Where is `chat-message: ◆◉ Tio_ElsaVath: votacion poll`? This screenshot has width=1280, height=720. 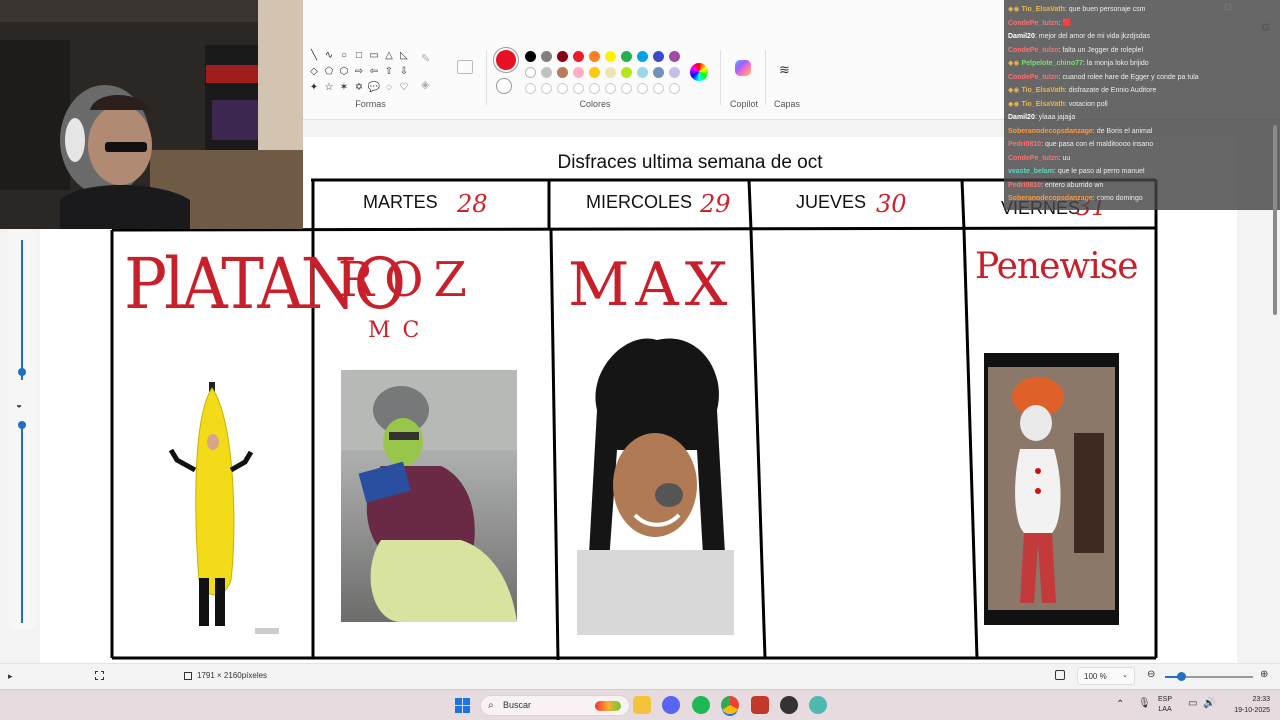
chat-message: ◆◉ Tio_ElsaVath: votacion poll is located at coordinates (1058, 104).